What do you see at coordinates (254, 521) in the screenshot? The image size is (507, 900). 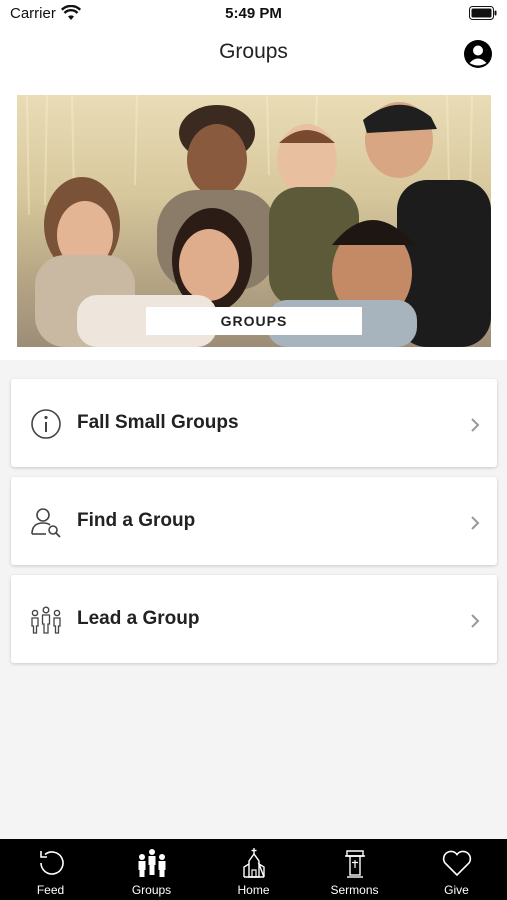 I see `menu-item-find-a-group: Find a Group` at bounding box center [254, 521].